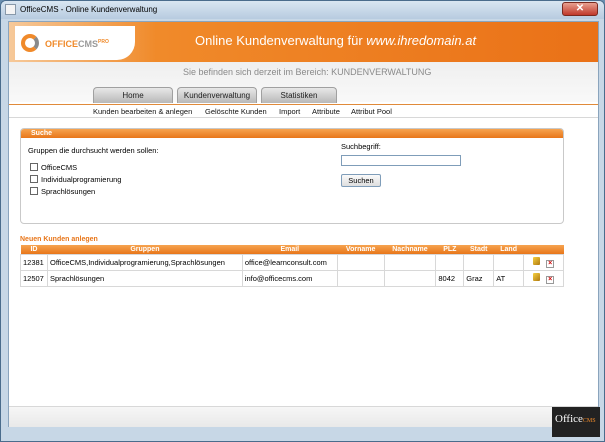 This screenshot has width=605, height=442. I want to click on officecms-logo: OFFICECMSPRO, so click(75, 43).